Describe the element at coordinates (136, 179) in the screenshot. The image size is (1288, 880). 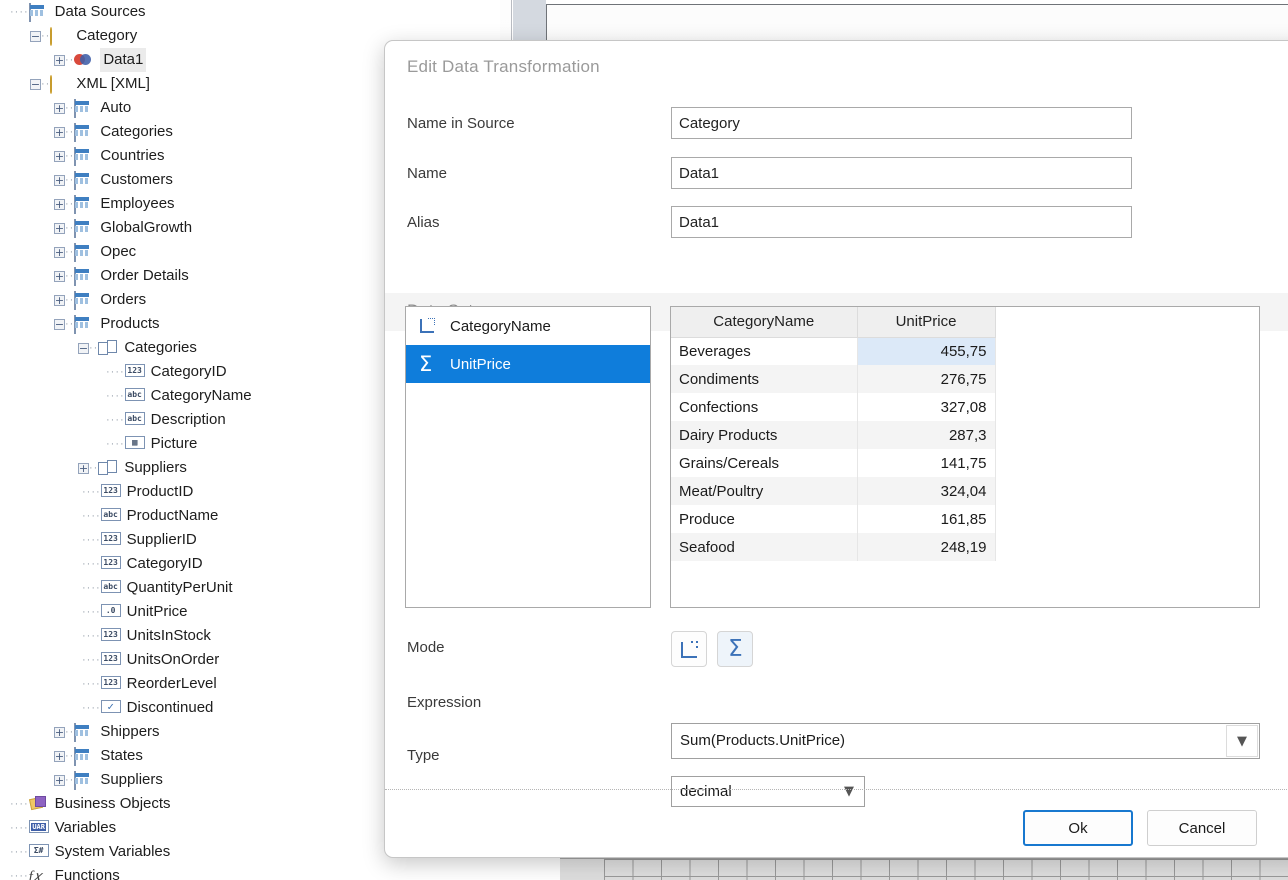
I see `tree-item-label: Customers` at that location.